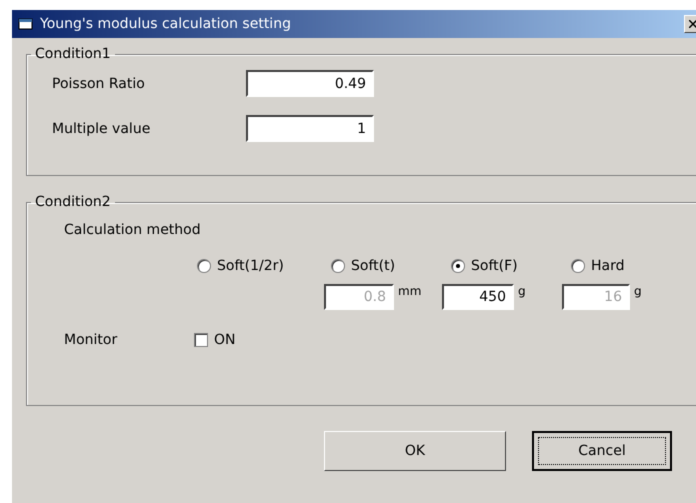 The width and height of the screenshot is (696, 503). I want to click on window-title: Young's modulus calculation setting, so click(166, 24).